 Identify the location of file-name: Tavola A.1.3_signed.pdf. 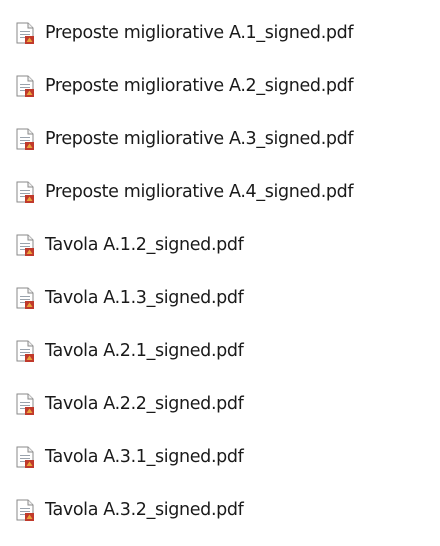
(144, 298).